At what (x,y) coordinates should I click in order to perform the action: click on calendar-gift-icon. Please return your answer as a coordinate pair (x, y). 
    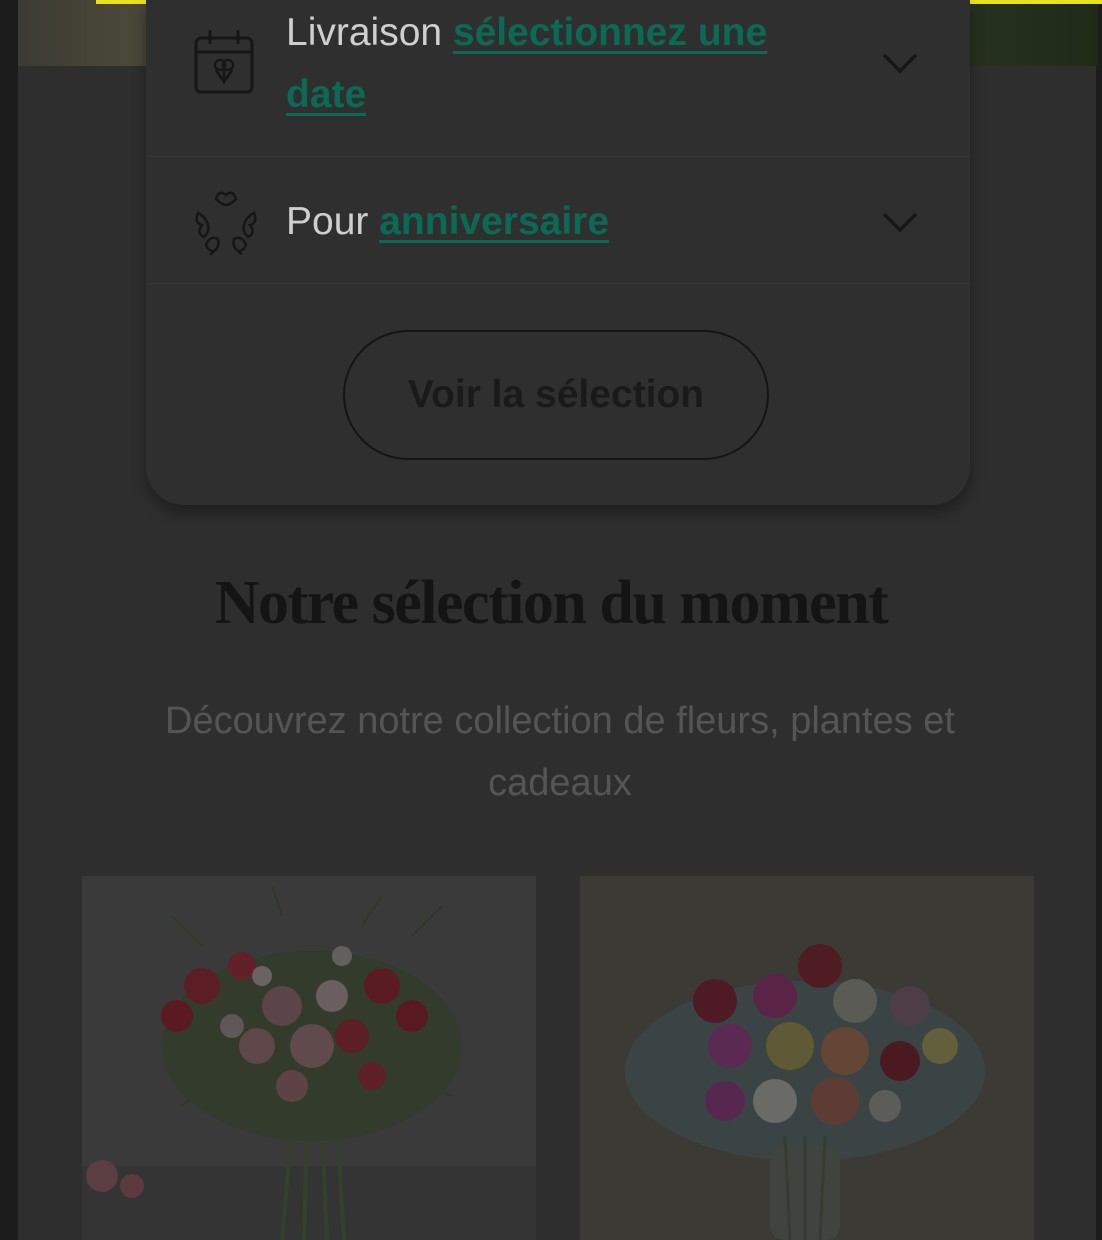
    Looking at the image, I should click on (224, 62).